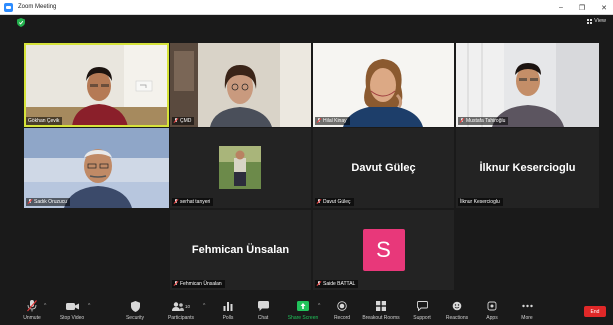 This screenshot has height=325, width=613. Describe the element at coordinates (381, 306) in the screenshot. I see `breakout-rooms-grid-icon` at that location.